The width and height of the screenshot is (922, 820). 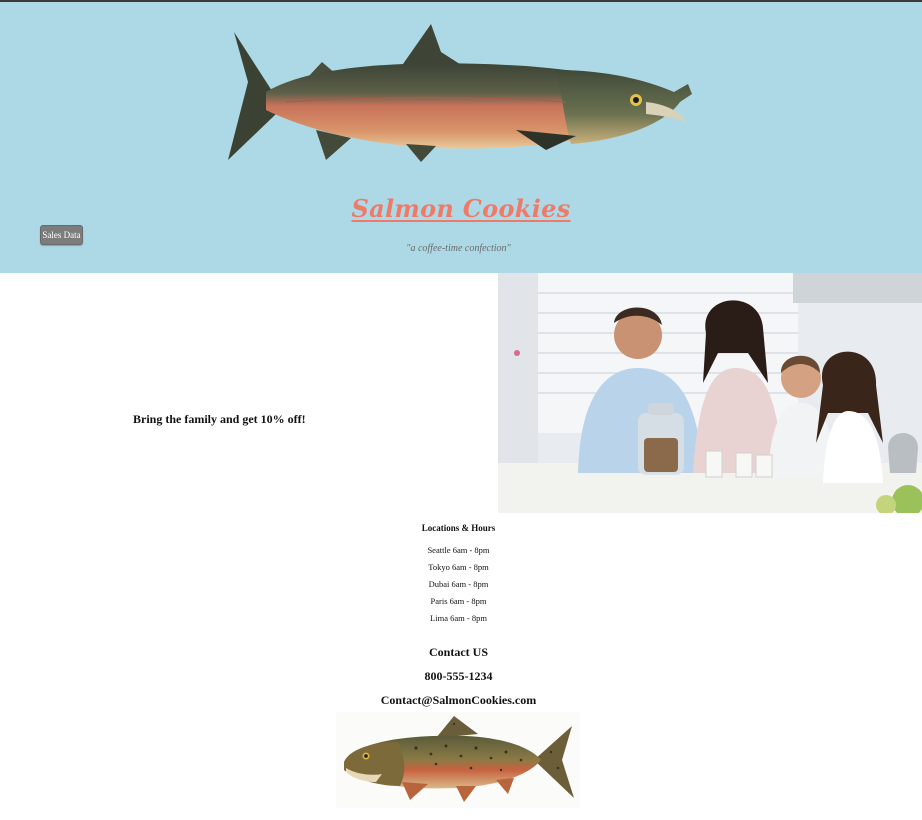 I want to click on location-item: Lima 6am - 8pm, so click(x=458, y=618).